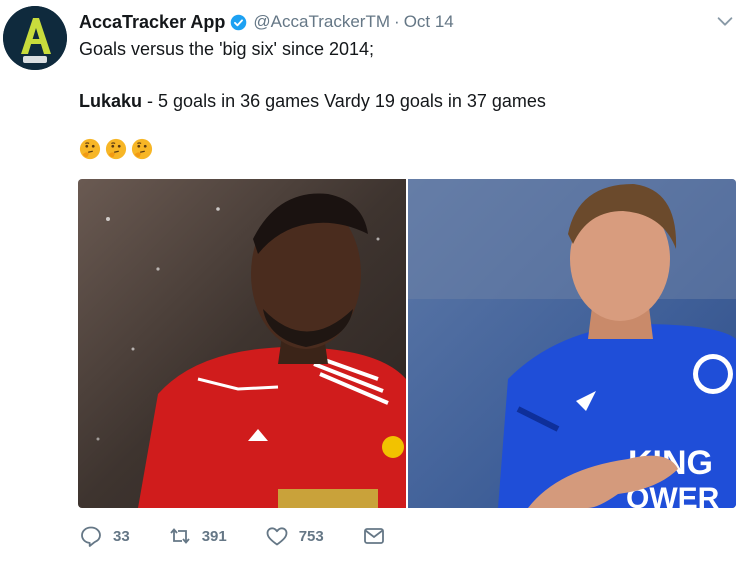 The image size is (750, 562). I want to click on direct-message-button, so click(379, 536).